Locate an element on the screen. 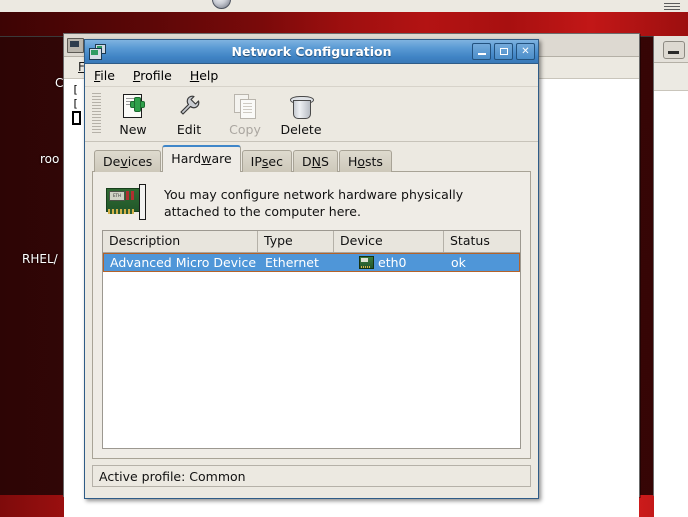 This screenshot has width=688, height=517. edit-button-label: Edit is located at coordinates (189, 129).